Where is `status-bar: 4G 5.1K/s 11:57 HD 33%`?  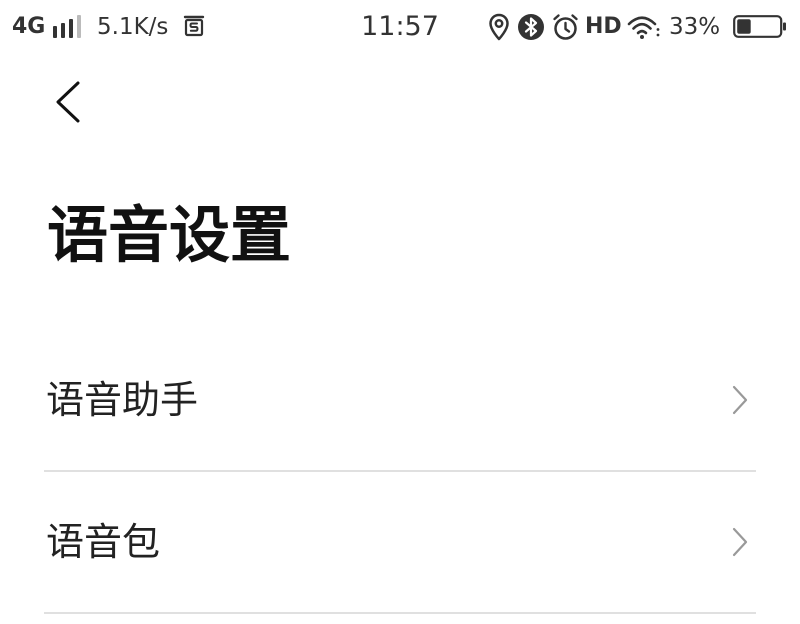 status-bar: 4G 5.1K/s 11:57 HD 33% is located at coordinates (400, 28).